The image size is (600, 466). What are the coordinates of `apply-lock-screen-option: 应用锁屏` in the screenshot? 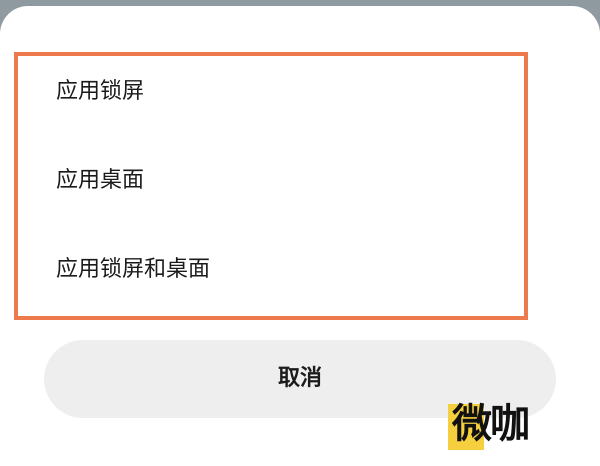 It's located at (100, 92).